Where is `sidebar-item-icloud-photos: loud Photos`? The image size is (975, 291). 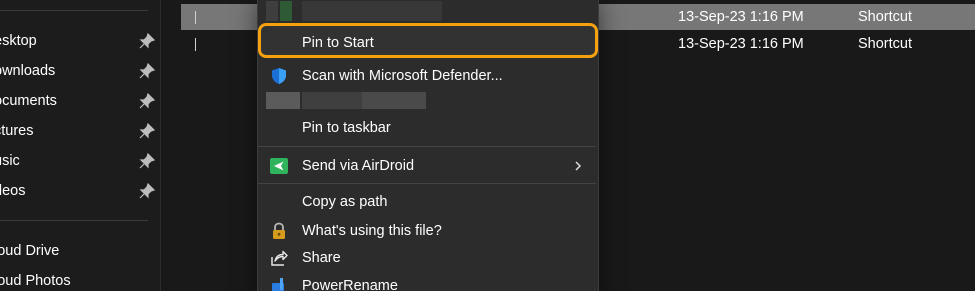
sidebar-item-icloud-photos: loud Photos is located at coordinates (80, 279).